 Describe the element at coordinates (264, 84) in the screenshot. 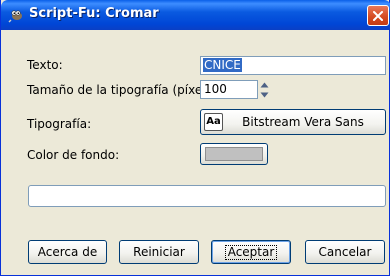

I see `spin-up-icon` at that location.